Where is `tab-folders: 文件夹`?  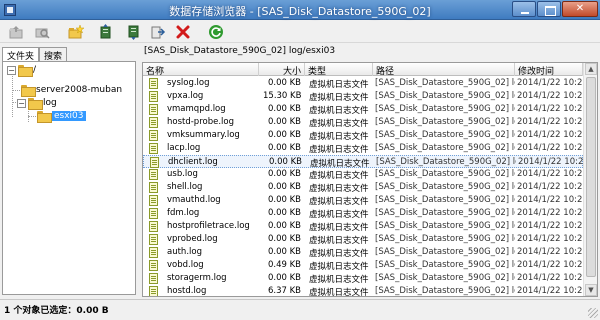
tab-folders: 文件夹 is located at coordinates (21, 54).